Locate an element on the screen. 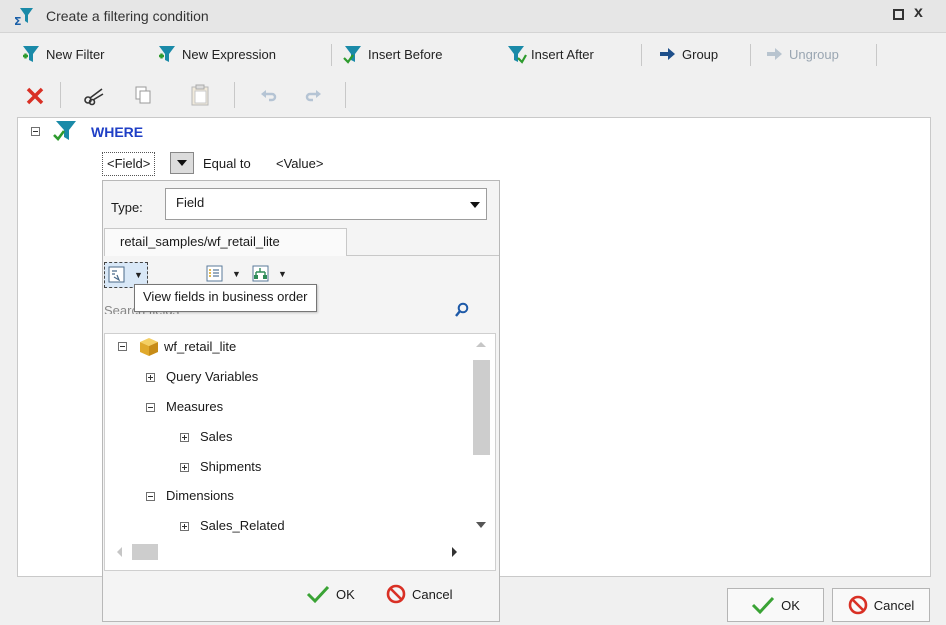 Image resolution: width=946 pixels, height=625 pixels. tree-scroll-thumb is located at coordinates (481, 407).